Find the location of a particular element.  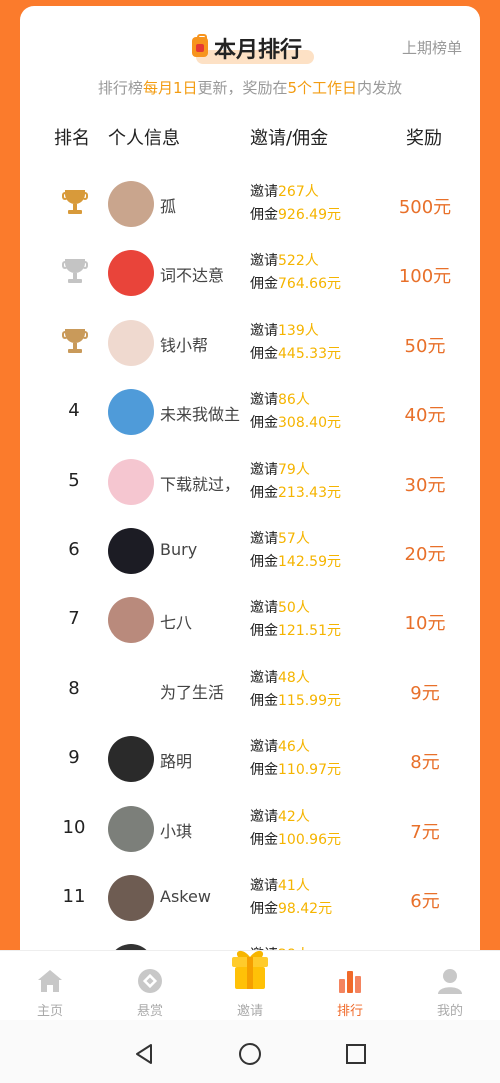

invite-commission-stats: 邀请48人 佣金115.99元 is located at coordinates (295, 690).